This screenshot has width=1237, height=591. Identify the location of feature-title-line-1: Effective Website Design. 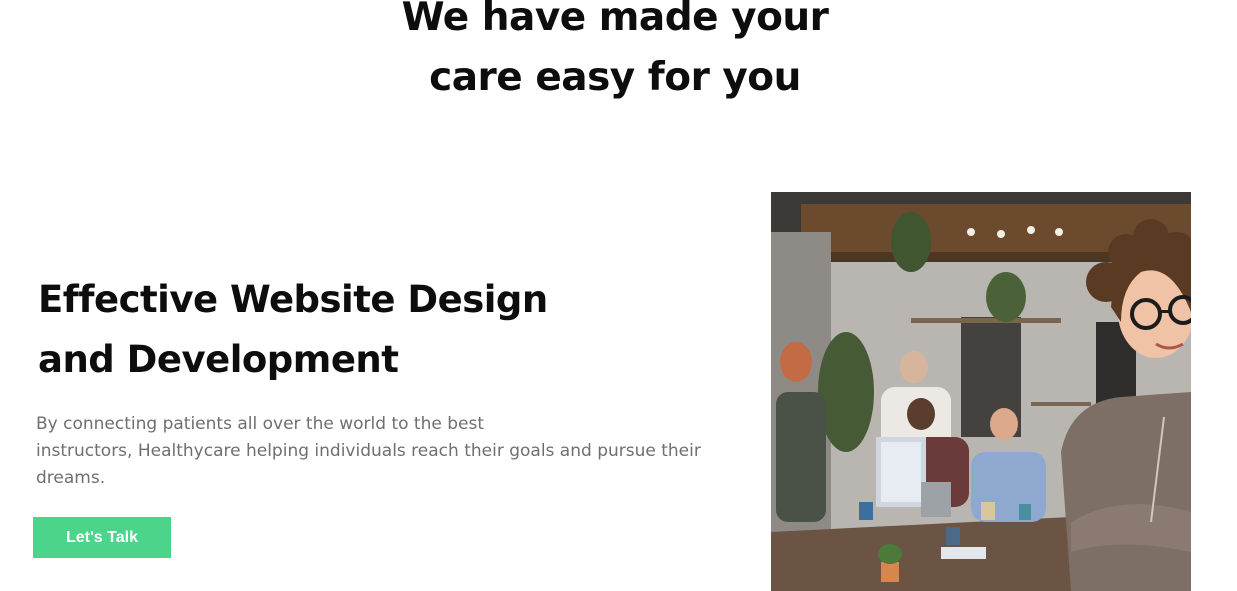
(293, 299).